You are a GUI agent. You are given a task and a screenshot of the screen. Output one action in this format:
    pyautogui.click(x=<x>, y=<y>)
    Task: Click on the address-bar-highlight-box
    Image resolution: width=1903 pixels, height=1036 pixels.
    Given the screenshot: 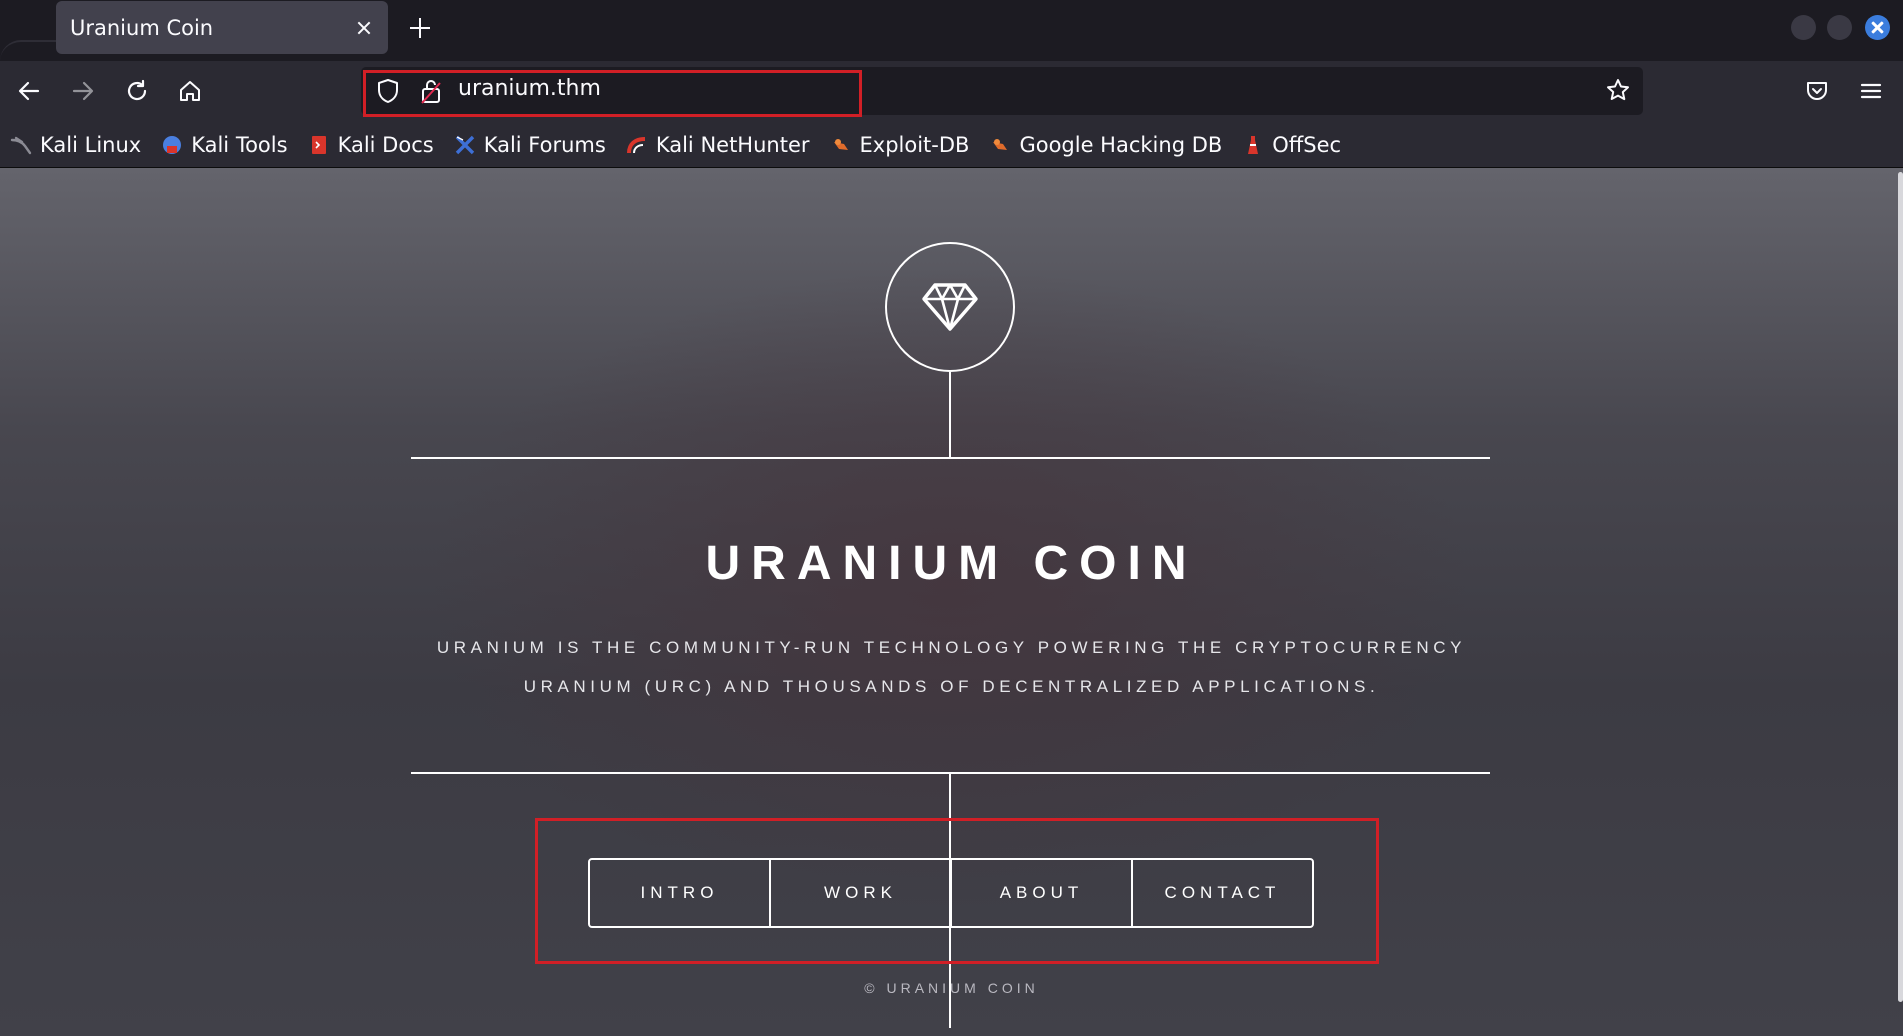 What is the action you would take?
    pyautogui.click(x=612, y=93)
    